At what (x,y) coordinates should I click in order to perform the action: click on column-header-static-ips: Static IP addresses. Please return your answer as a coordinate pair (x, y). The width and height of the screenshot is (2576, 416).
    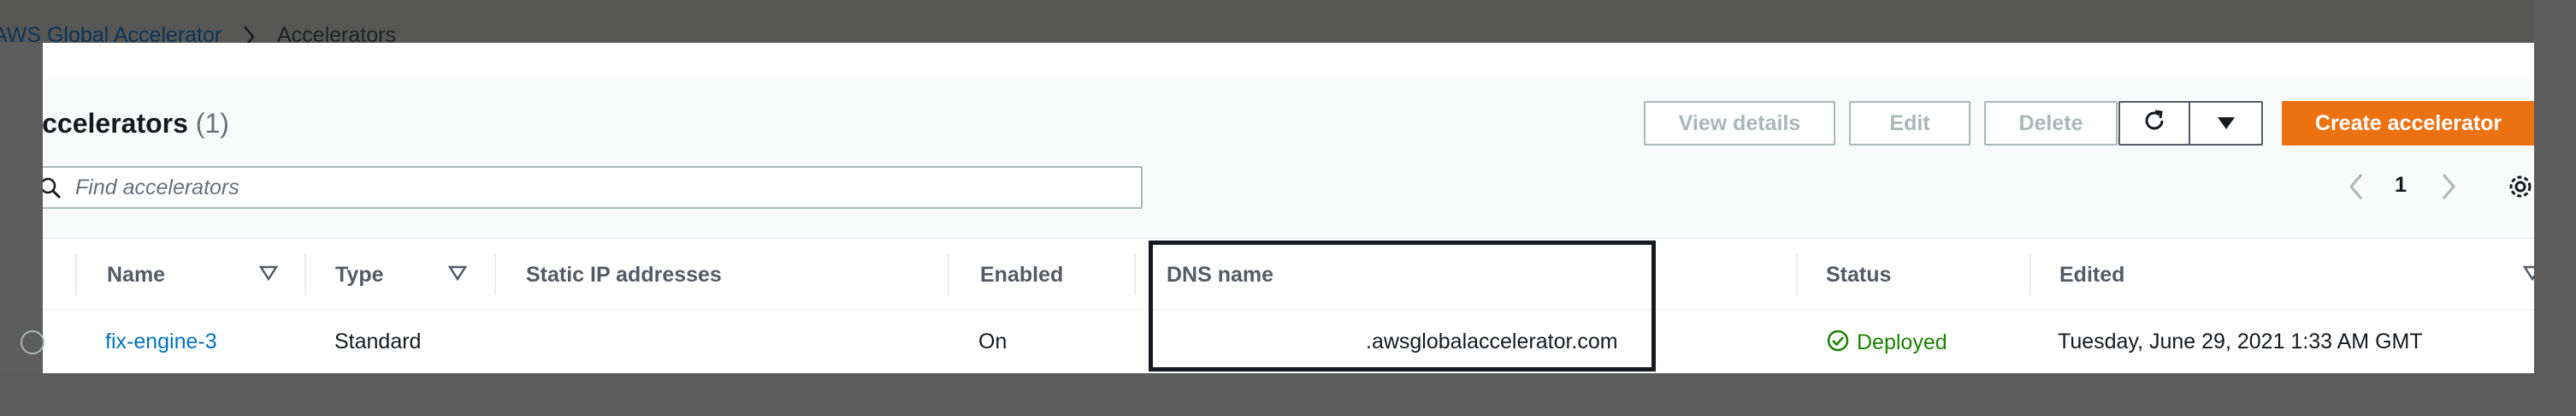
    Looking at the image, I should click on (624, 275).